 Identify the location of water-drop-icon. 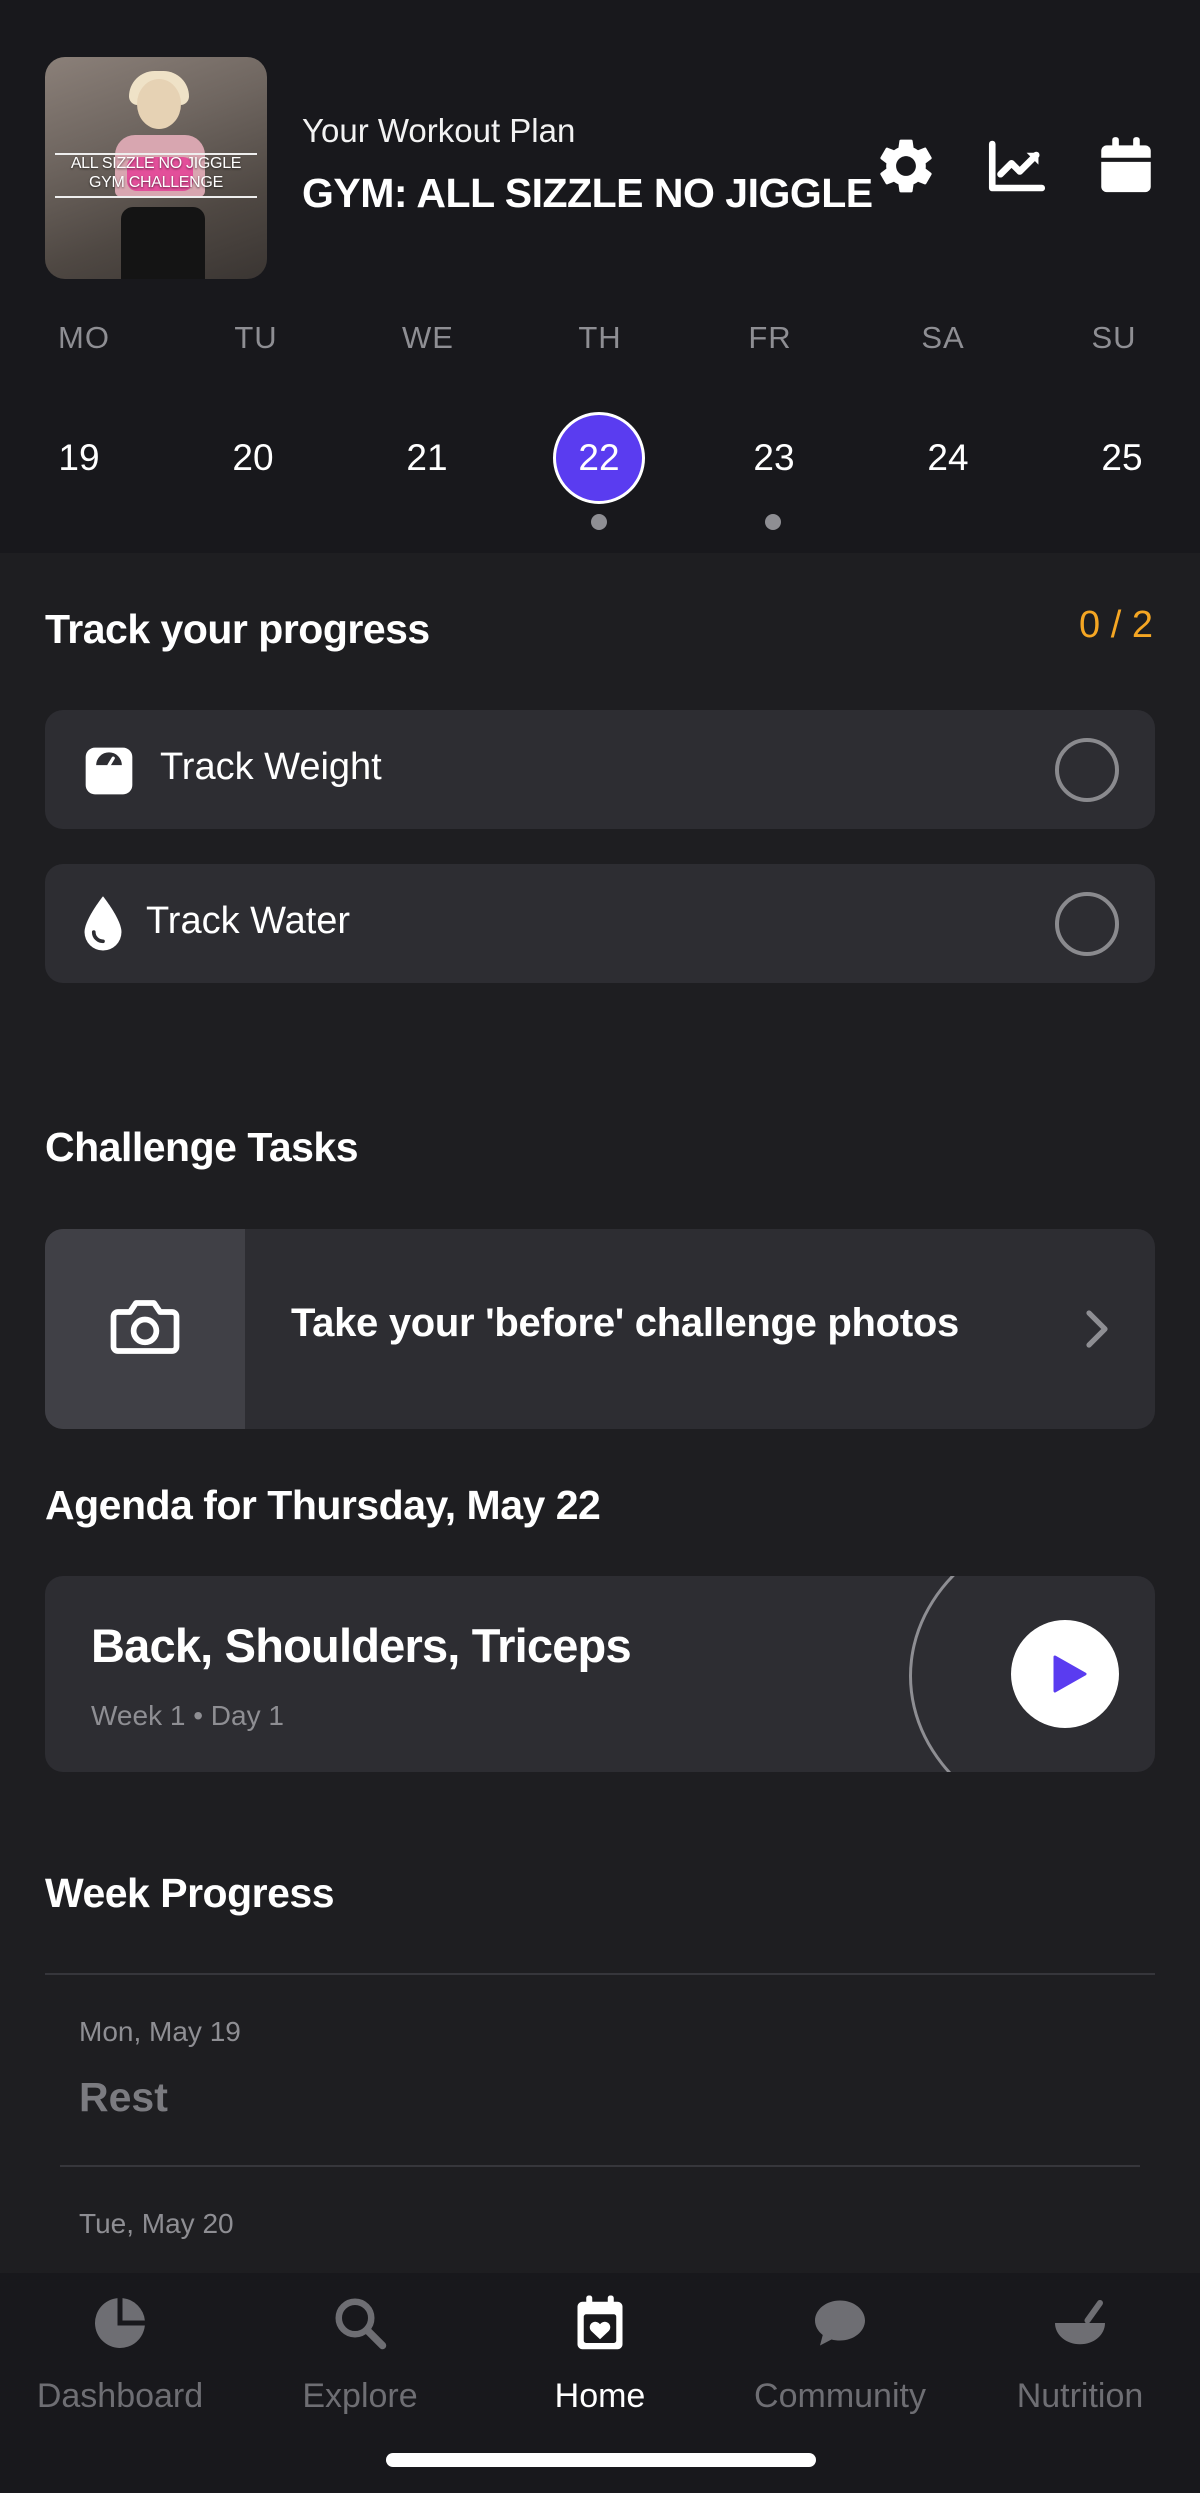
(103, 923).